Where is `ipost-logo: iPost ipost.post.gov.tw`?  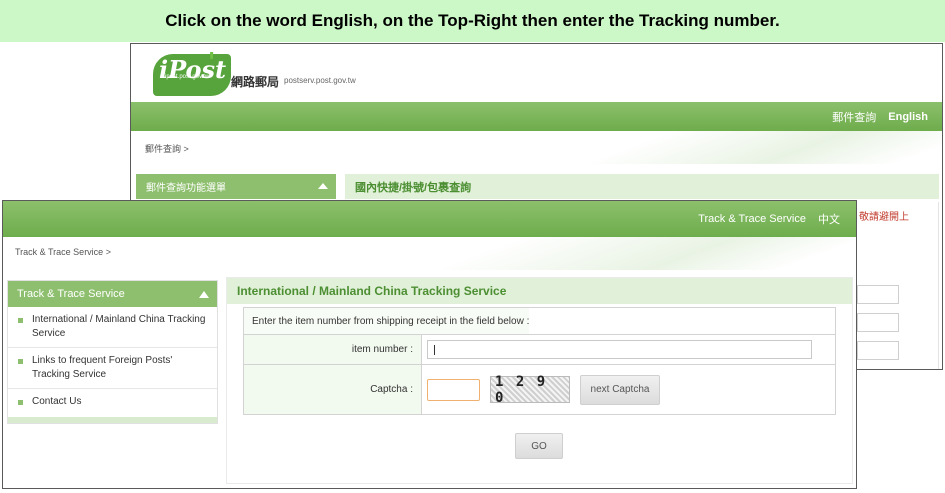 ipost-logo: iPost ipost.post.gov.tw is located at coordinates (192, 75).